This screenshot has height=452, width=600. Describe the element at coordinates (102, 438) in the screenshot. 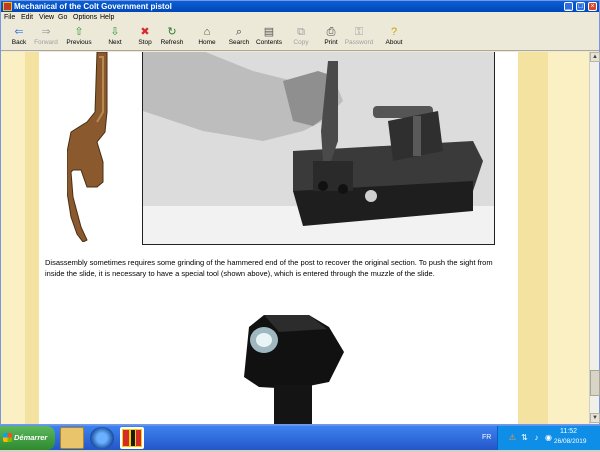

I see `browser-icon` at that location.